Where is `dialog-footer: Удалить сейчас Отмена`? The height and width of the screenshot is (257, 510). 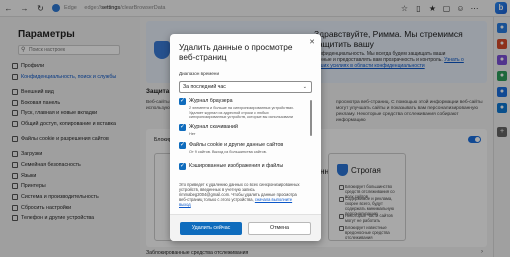 dialog-footer: Удалить сейчас Отмена is located at coordinates (245, 227).